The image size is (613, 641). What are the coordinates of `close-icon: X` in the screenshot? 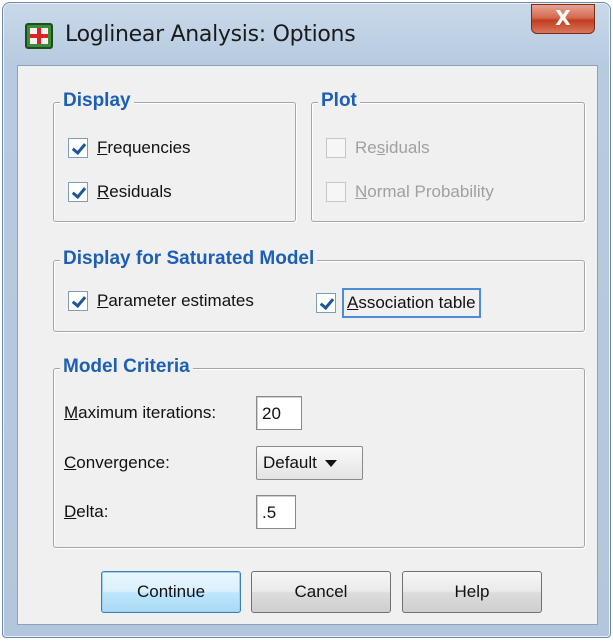 It's located at (563, 18).